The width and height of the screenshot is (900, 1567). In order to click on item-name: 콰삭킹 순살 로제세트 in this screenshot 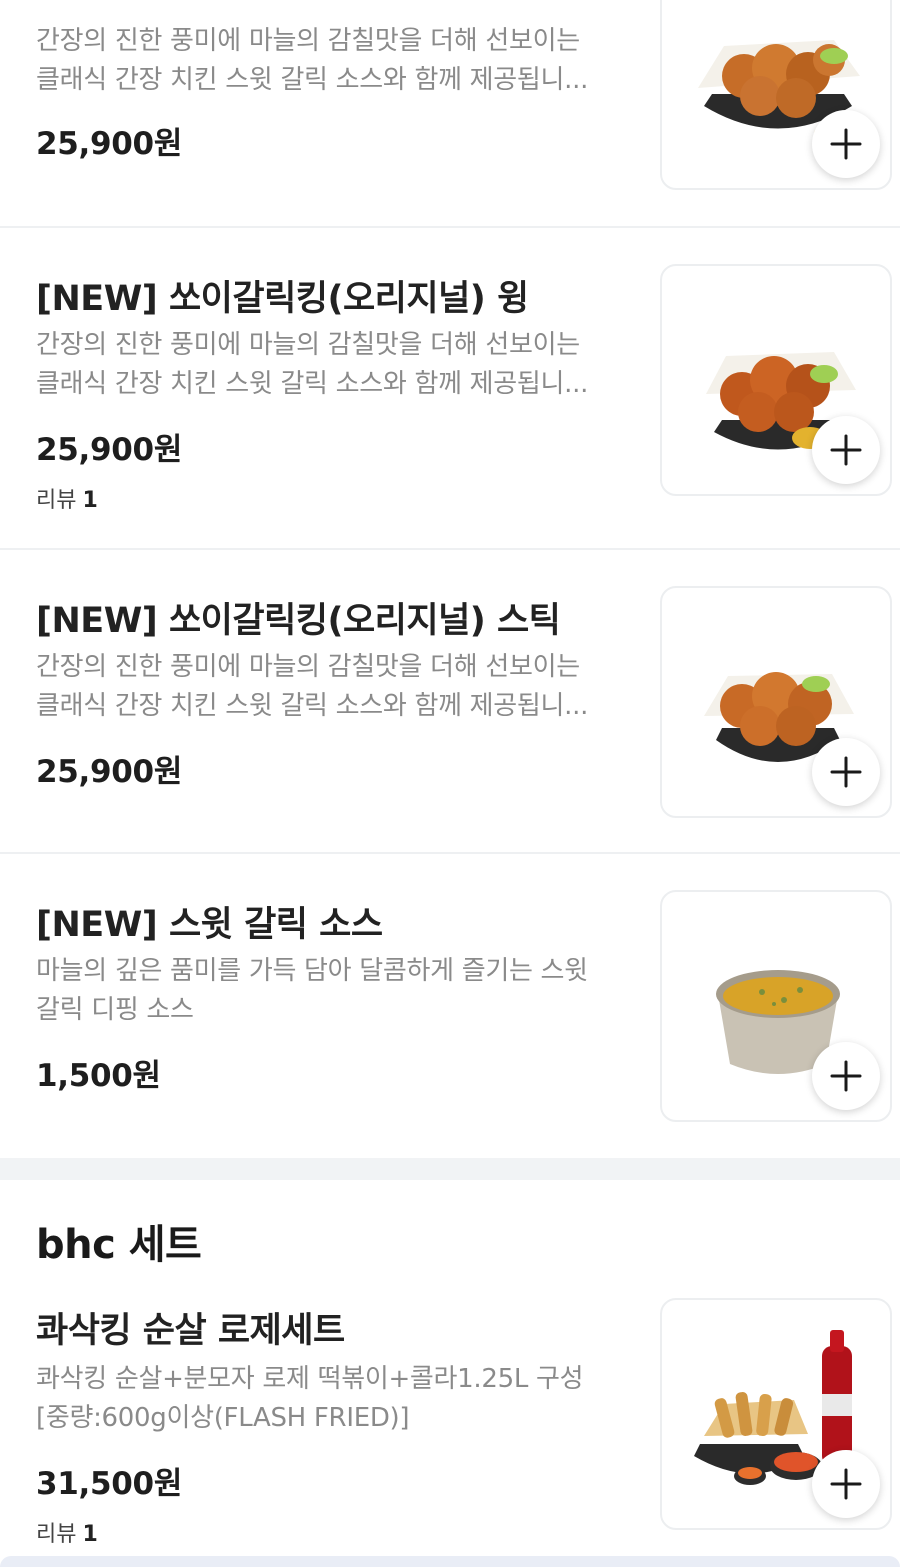, I will do `click(190, 1331)`.